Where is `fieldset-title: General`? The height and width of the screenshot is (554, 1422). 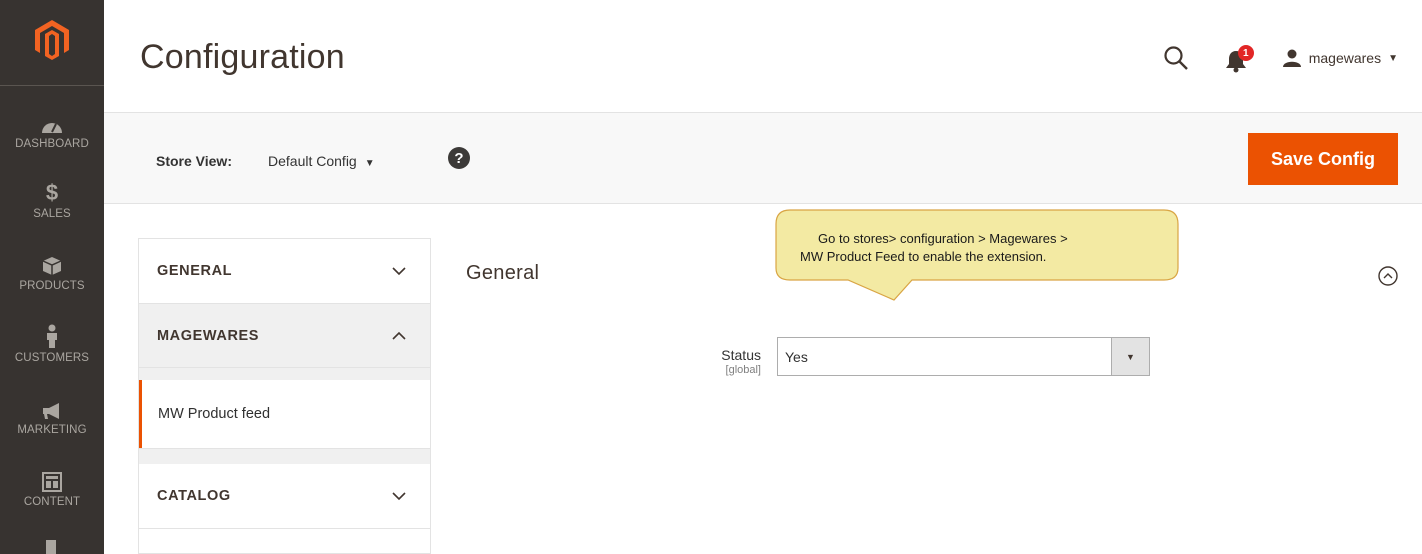
fieldset-title: General is located at coordinates (502, 273).